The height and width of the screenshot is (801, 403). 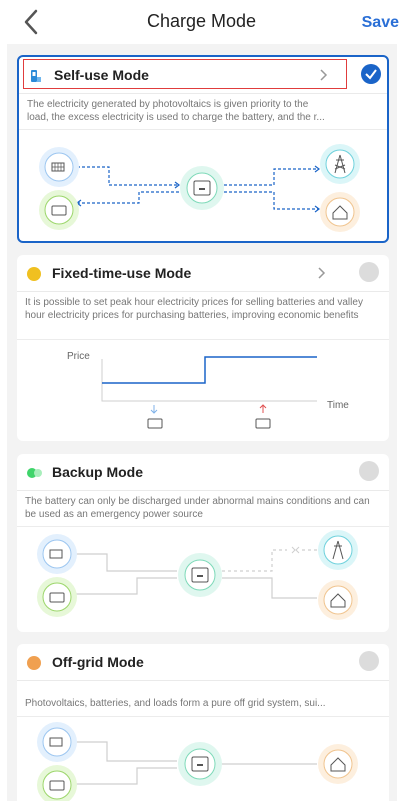 I want to click on app-header: Charge Mode Save, so click(x=201, y=22).